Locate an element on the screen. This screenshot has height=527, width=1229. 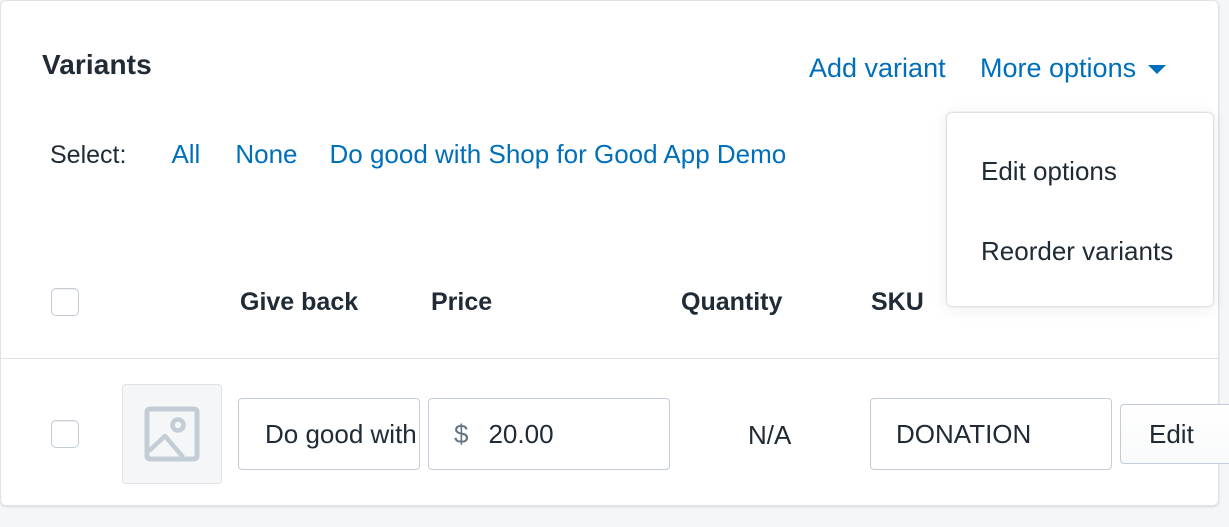
image-placeholder-icon is located at coordinates (172, 434).